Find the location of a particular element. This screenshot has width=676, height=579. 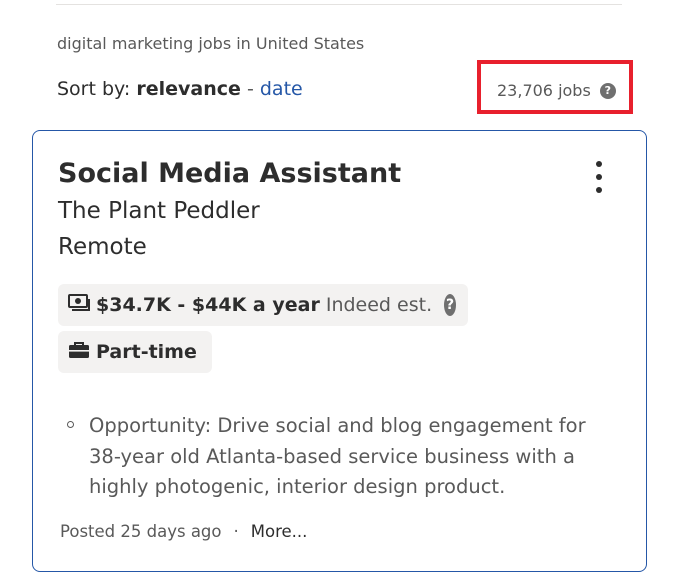

job-title: Social Media Assistant is located at coordinates (229, 173).